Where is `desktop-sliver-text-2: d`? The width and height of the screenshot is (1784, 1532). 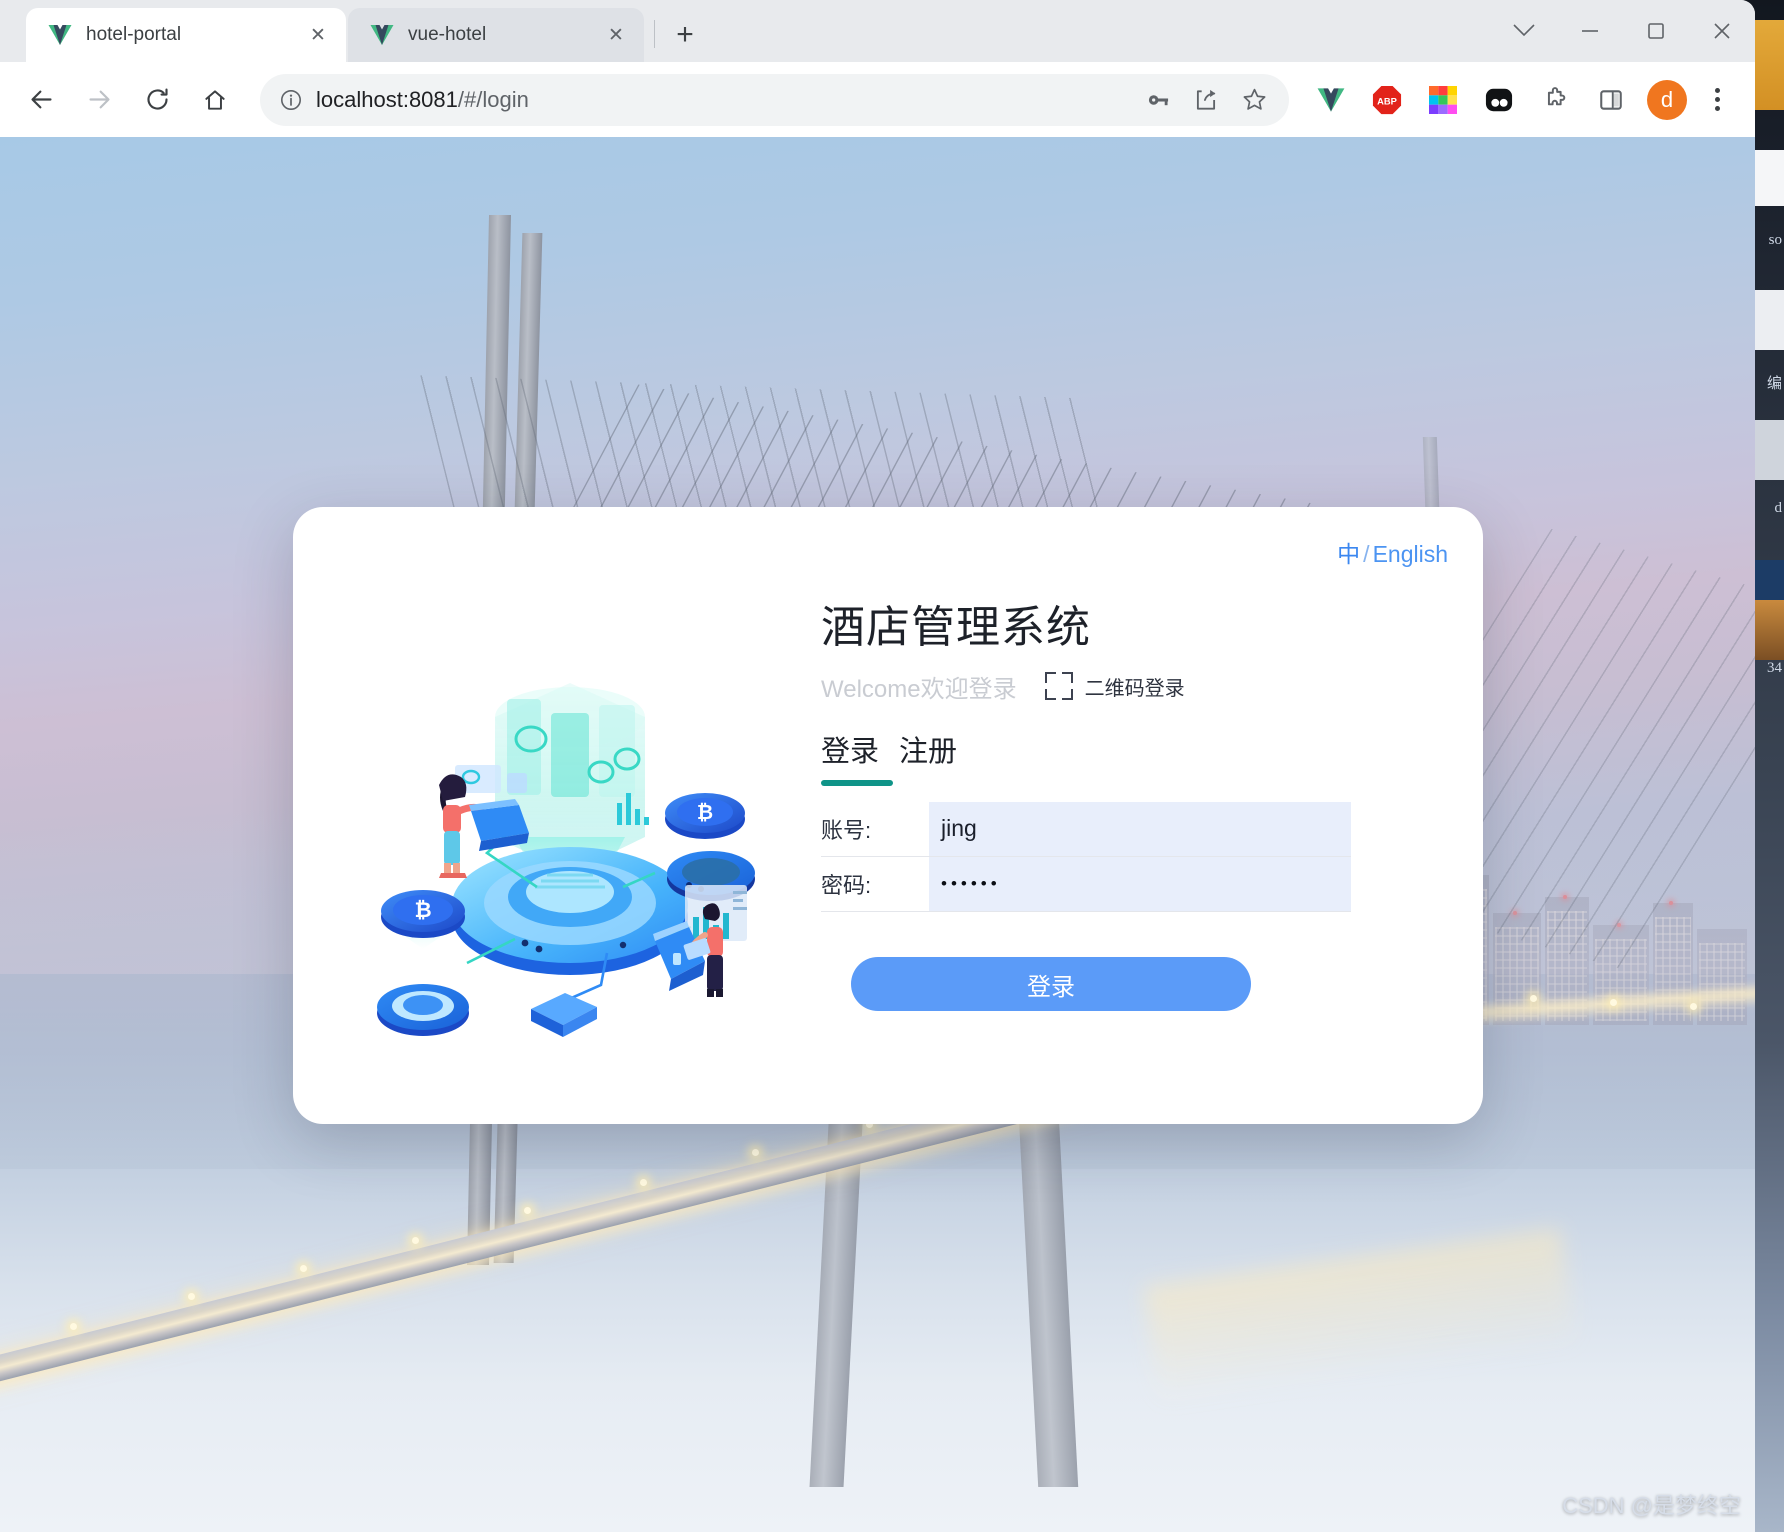
desktop-sliver-text-2: d is located at coordinates (1778, 508).